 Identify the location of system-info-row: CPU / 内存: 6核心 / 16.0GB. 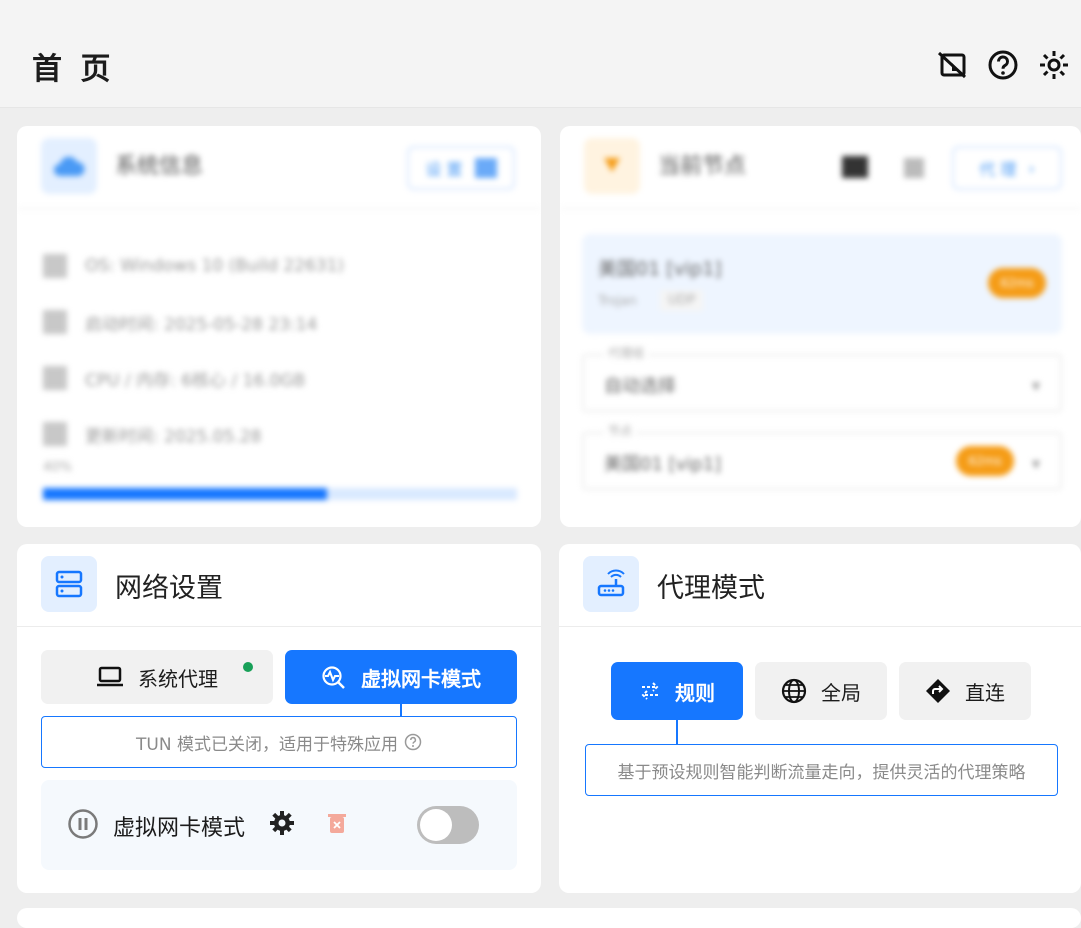
(278, 378).